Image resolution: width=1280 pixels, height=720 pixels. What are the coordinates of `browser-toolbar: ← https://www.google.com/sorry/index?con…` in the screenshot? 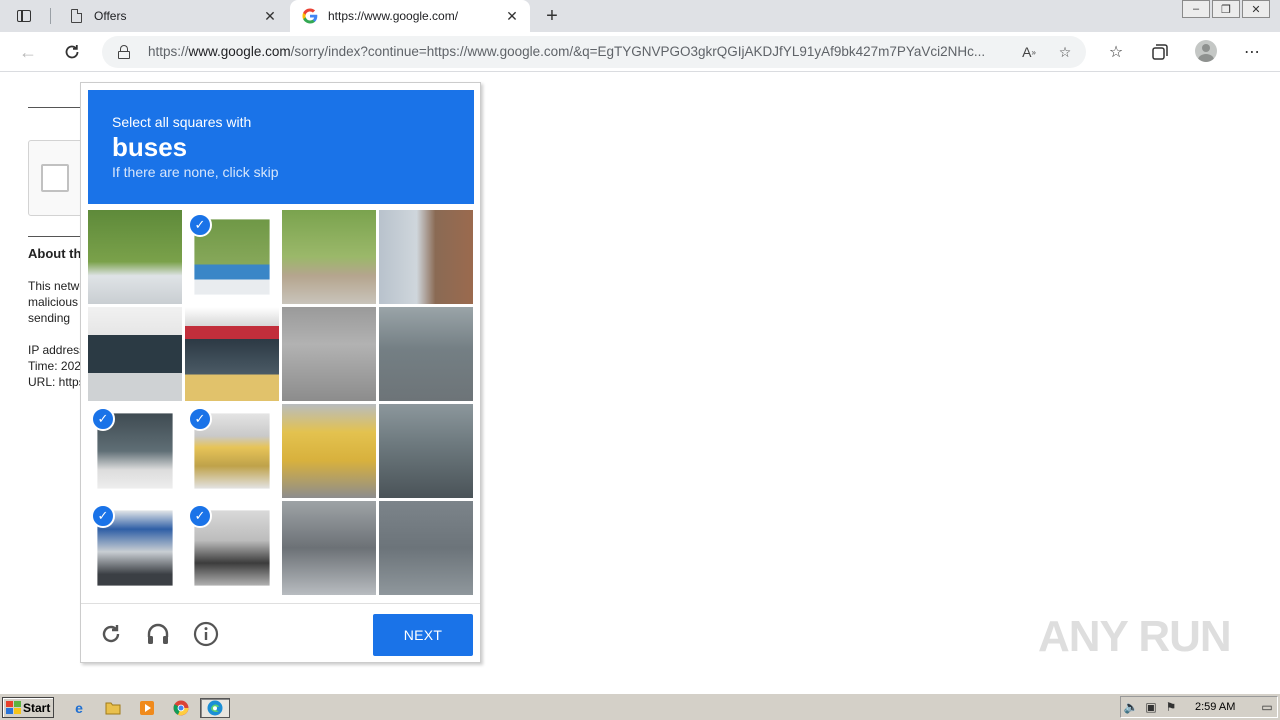 It's located at (640, 52).